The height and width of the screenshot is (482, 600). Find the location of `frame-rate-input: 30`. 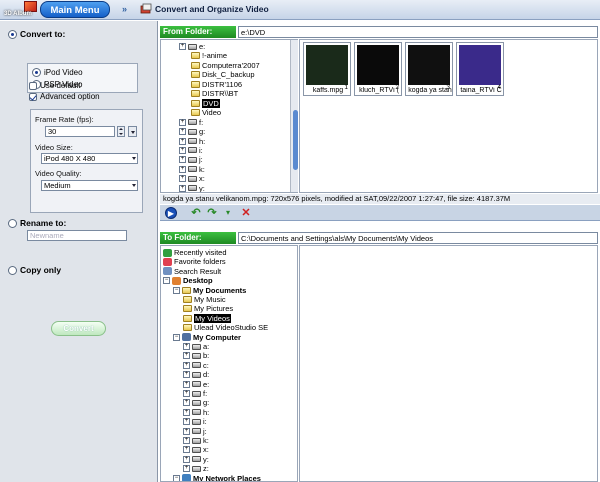

frame-rate-input: 30 is located at coordinates (80, 131).